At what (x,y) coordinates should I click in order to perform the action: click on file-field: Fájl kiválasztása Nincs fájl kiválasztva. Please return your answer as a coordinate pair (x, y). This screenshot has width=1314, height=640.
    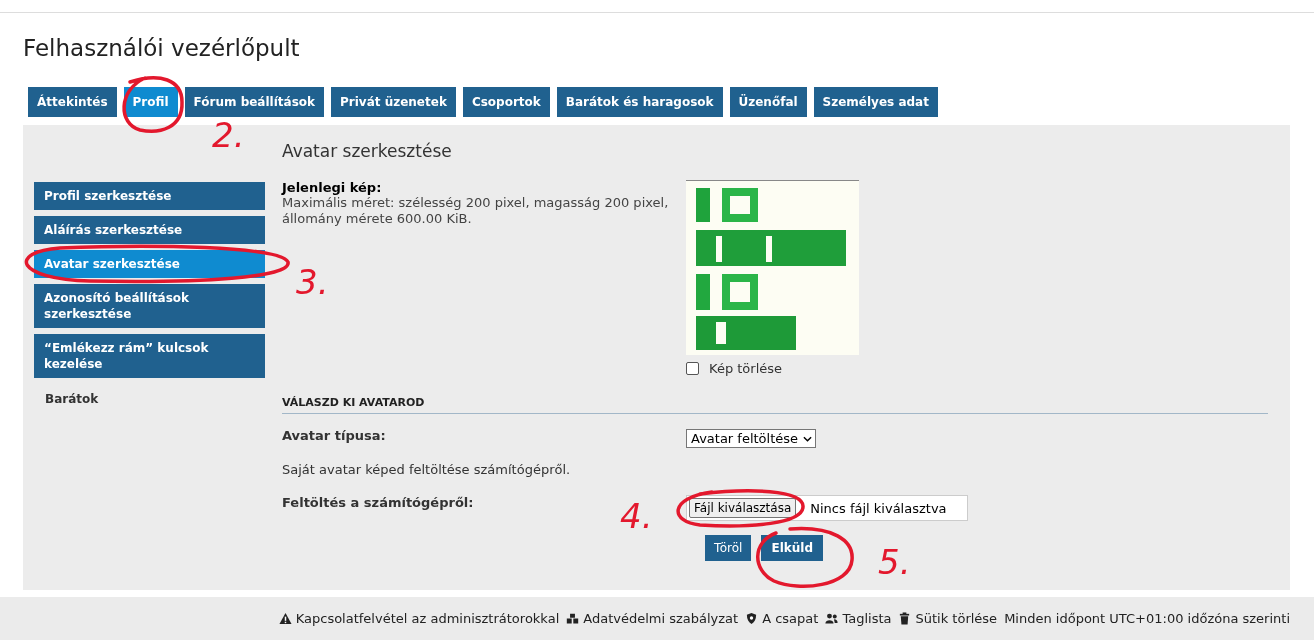
    Looking at the image, I should click on (827, 508).